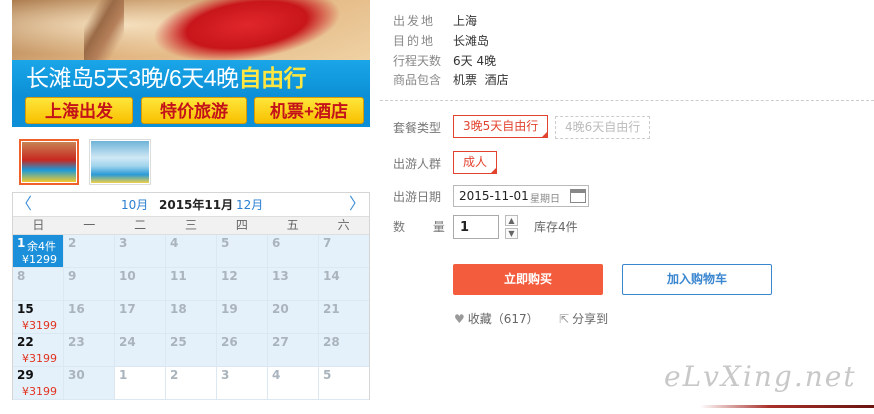 Image resolution: width=874 pixels, height=414 pixels. I want to click on weekday-sat: 六, so click(343, 225).